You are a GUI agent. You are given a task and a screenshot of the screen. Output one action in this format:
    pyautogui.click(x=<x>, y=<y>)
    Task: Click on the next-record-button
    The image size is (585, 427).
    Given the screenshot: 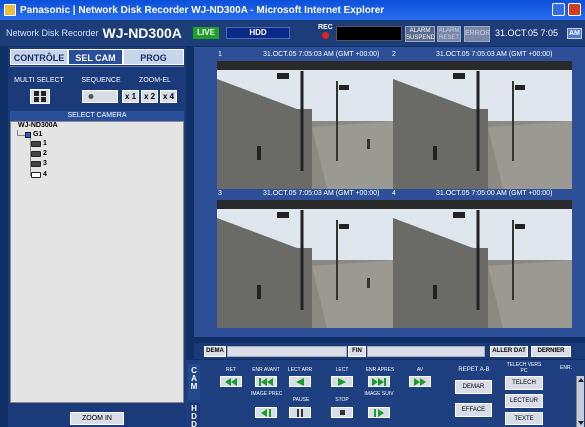 What is the action you would take?
    pyautogui.click(x=379, y=381)
    